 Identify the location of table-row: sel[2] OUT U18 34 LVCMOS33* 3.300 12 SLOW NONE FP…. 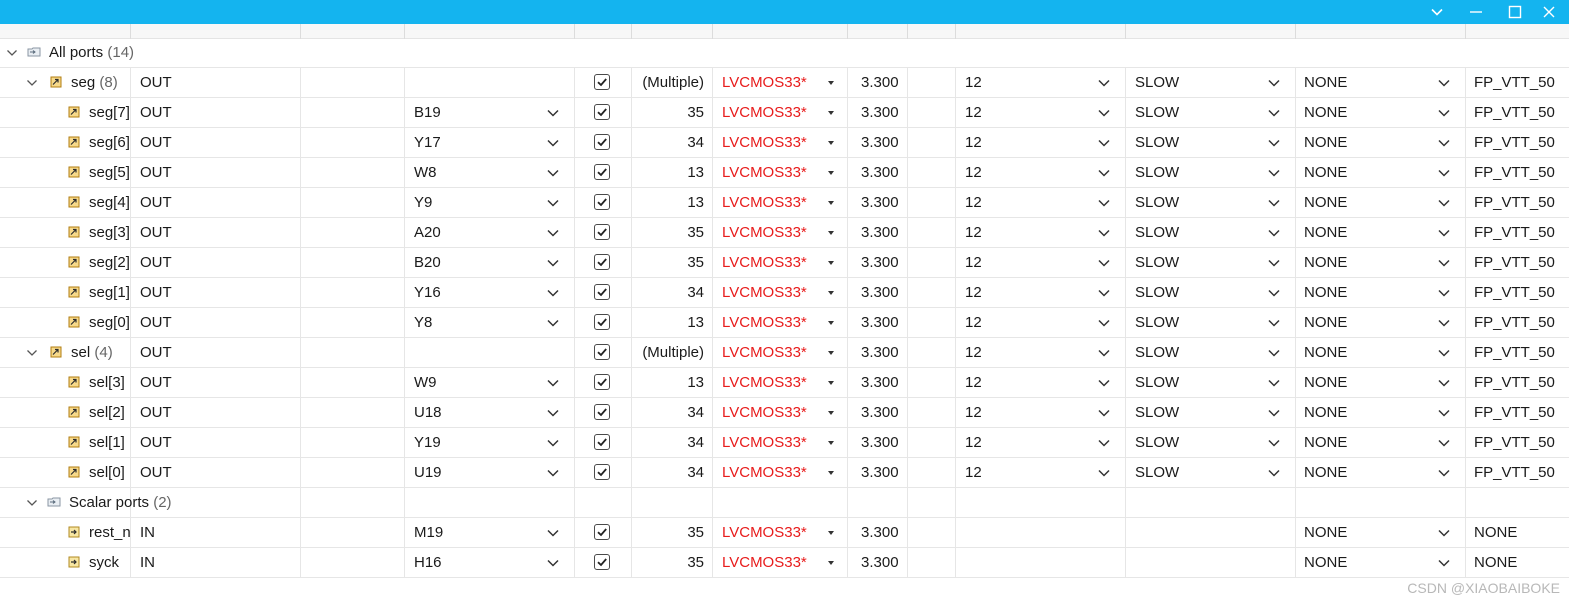
(784, 413).